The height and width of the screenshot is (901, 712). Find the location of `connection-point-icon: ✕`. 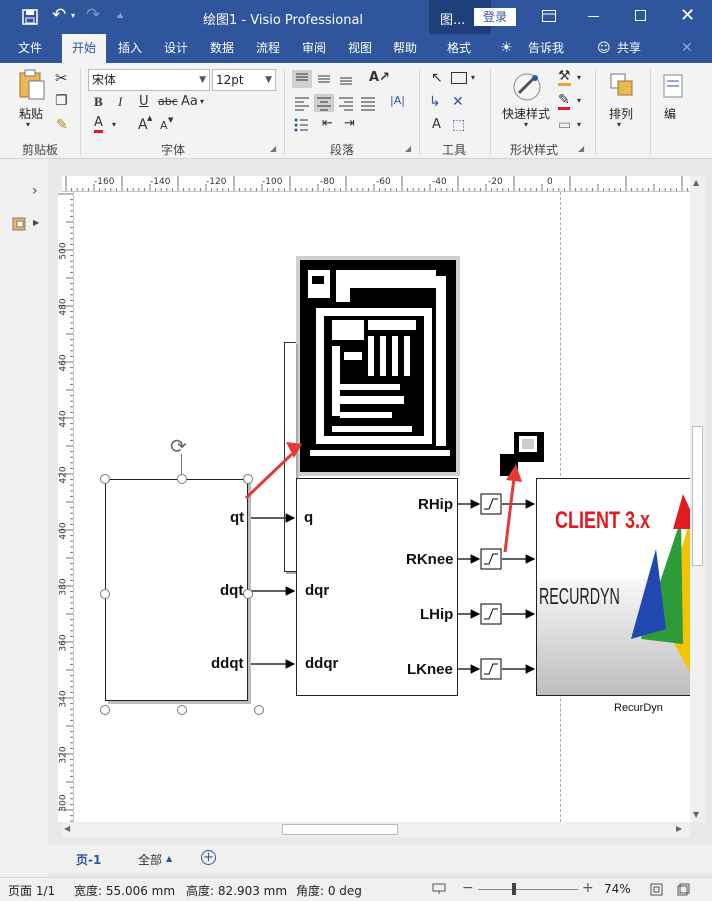

connection-point-icon: ✕ is located at coordinates (458, 102).